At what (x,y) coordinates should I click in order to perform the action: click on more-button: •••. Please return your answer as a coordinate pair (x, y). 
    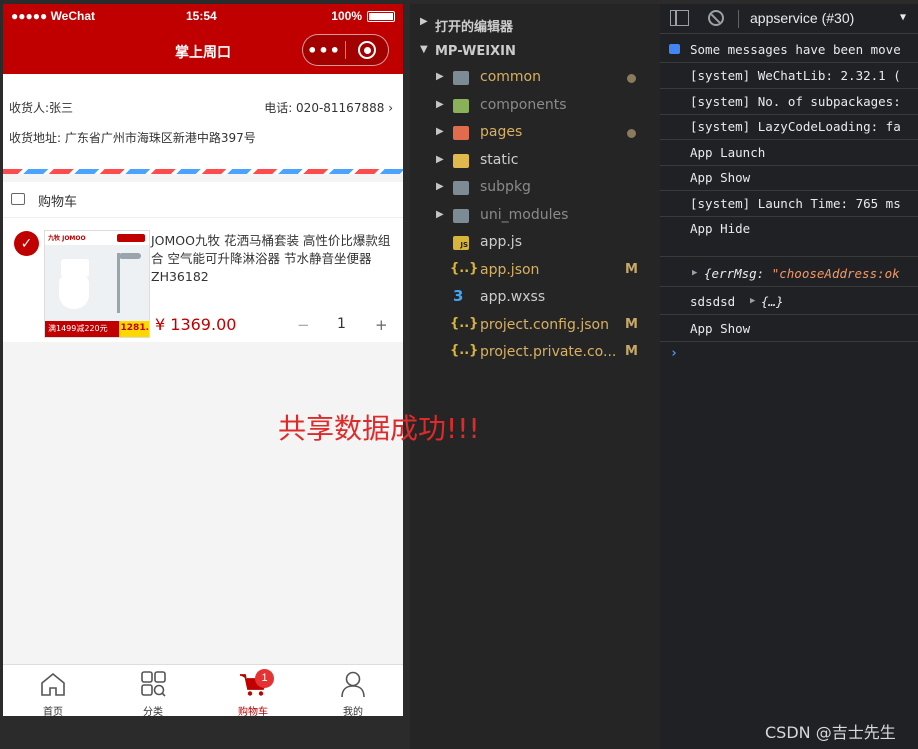
    Looking at the image, I should click on (324, 50).